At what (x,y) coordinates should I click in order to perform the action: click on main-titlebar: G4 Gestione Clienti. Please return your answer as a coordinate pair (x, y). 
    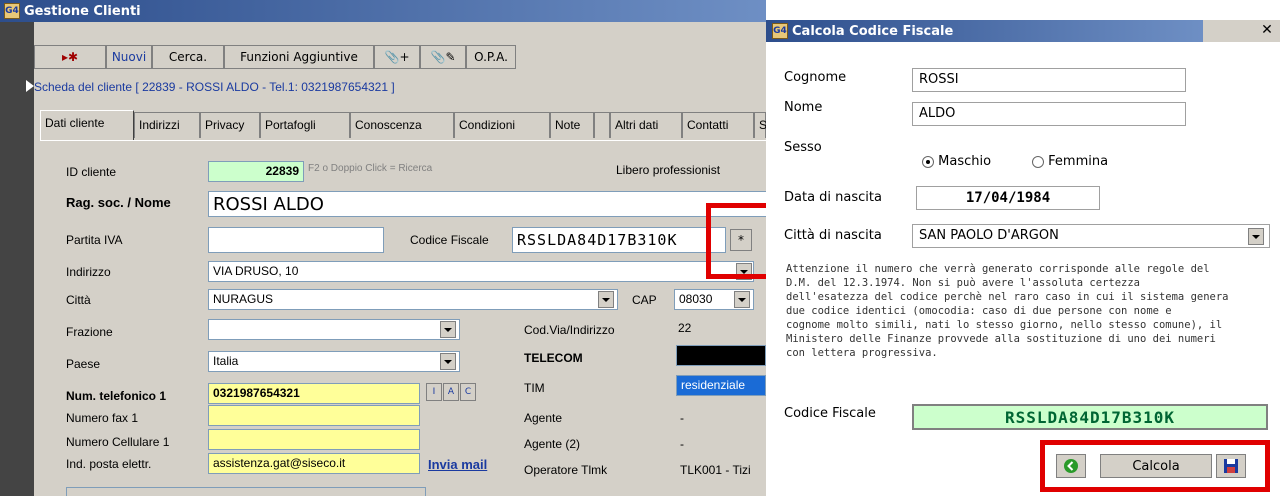
    Looking at the image, I should click on (383, 11).